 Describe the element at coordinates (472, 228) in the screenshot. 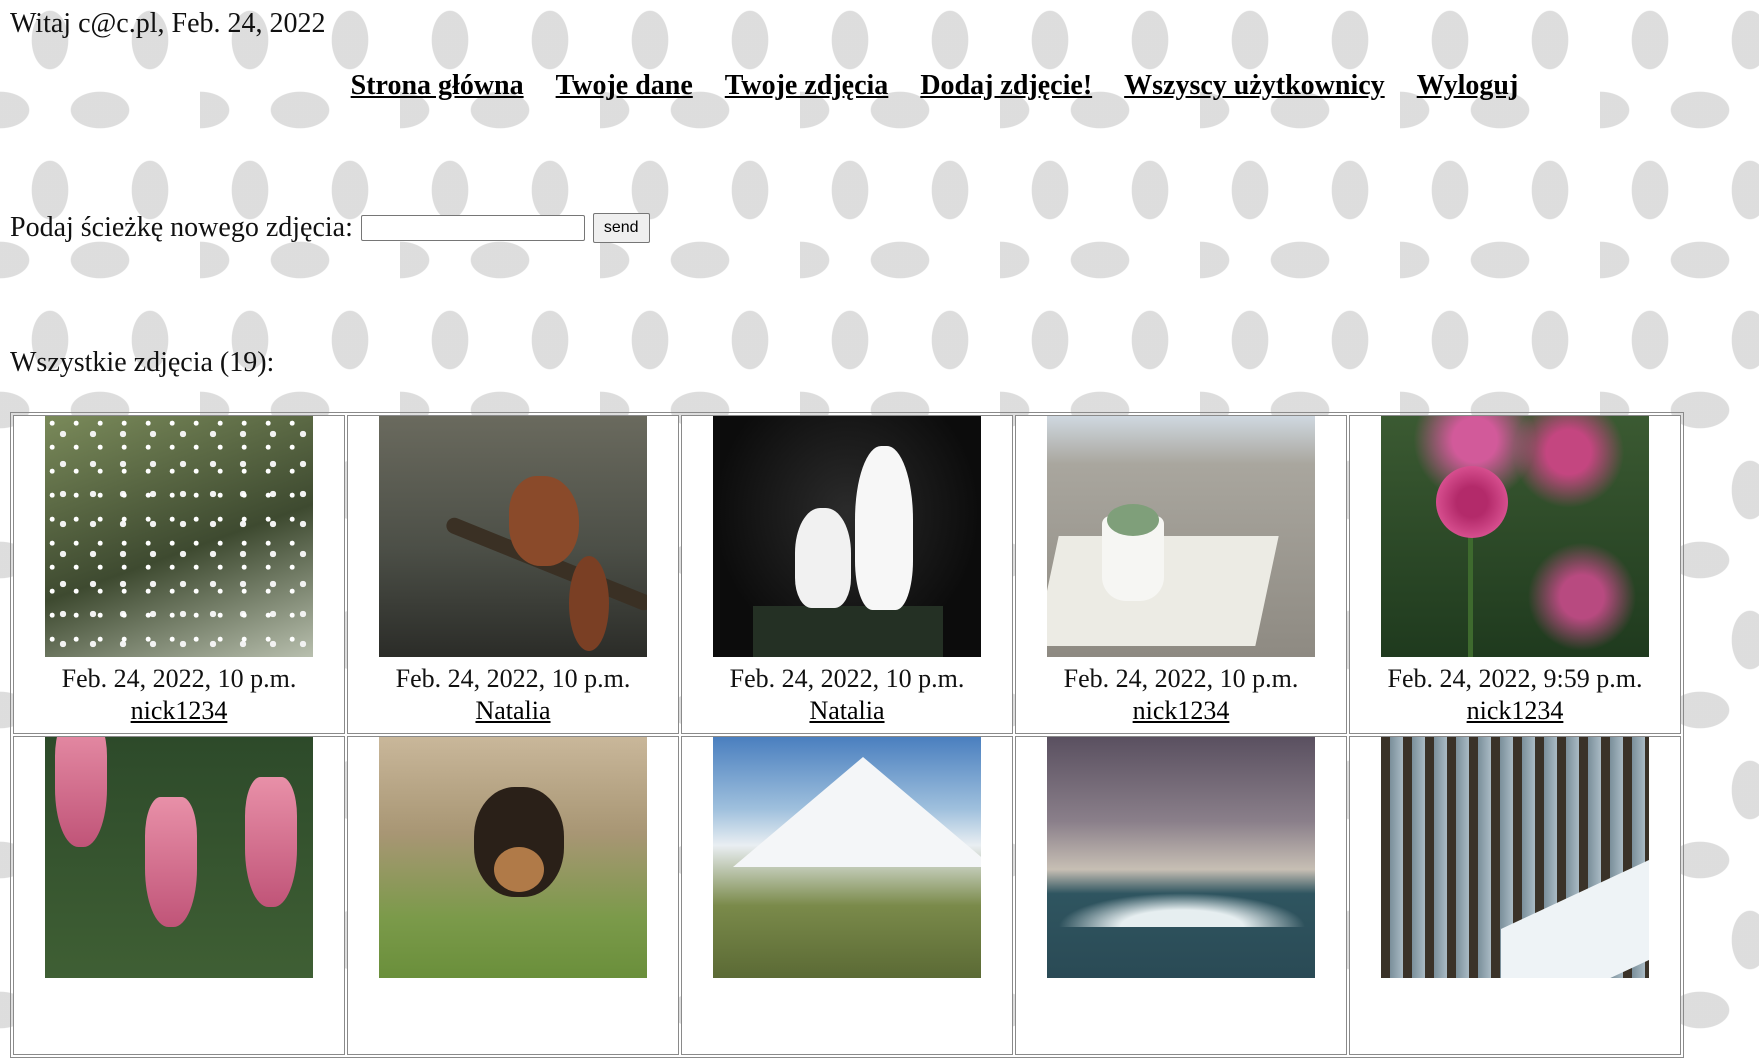

I see `photo-path-input` at that location.